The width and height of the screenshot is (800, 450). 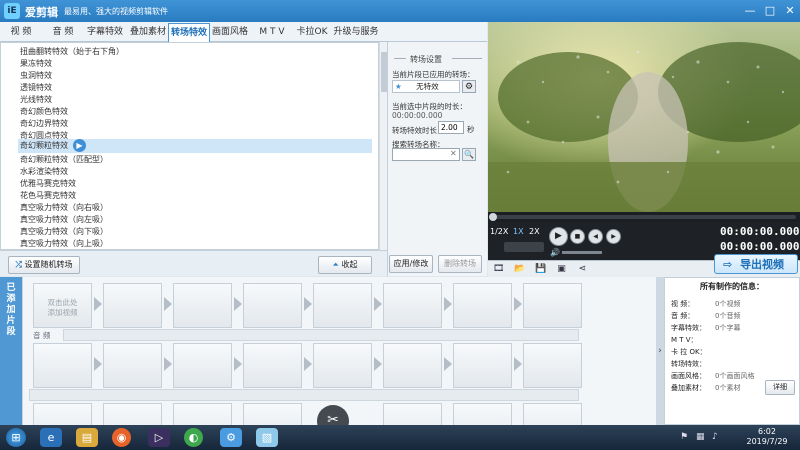 What do you see at coordinates (87, 437) in the screenshot?
I see `file-explorer-icon: ▤` at bounding box center [87, 437].